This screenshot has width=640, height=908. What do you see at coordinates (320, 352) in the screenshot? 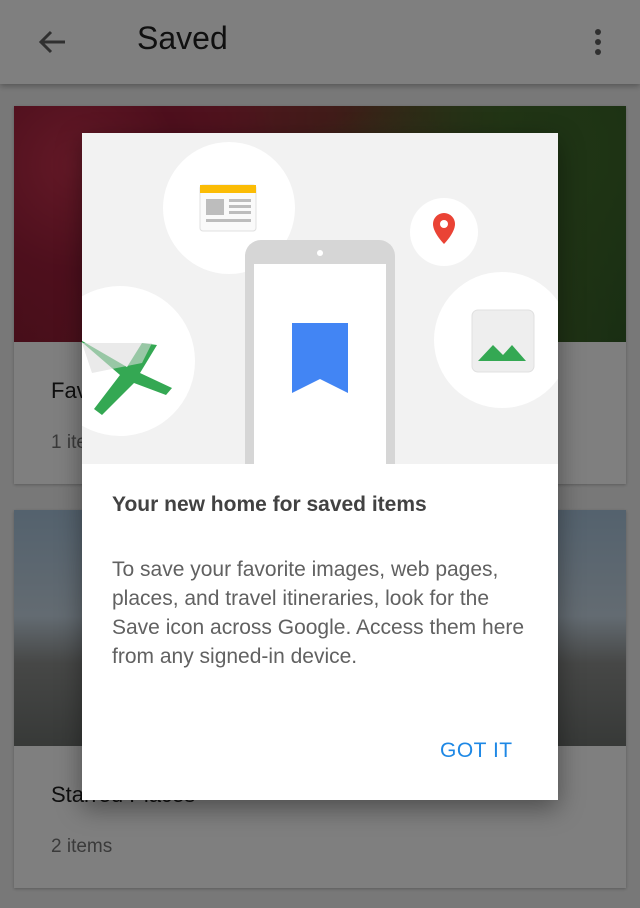
I see `phone-illustration` at bounding box center [320, 352].